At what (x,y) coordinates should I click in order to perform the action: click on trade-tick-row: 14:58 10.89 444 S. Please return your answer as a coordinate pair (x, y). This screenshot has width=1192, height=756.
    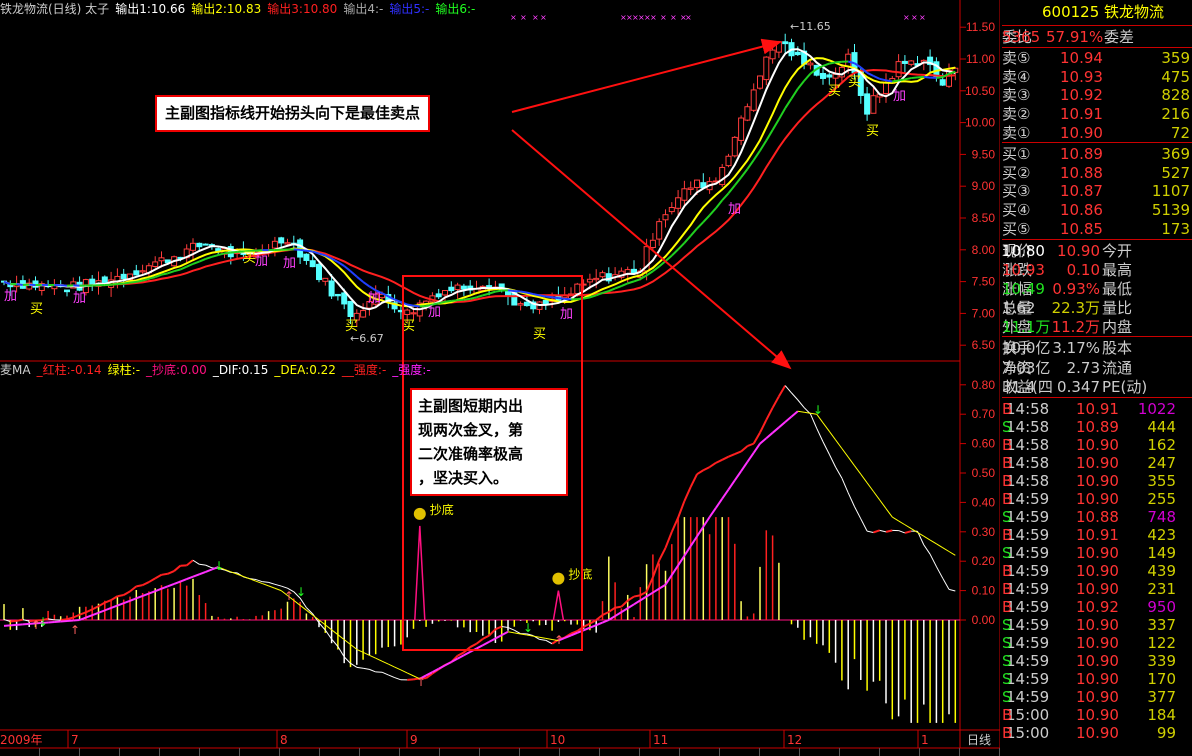
    Looking at the image, I should click on (1097, 427).